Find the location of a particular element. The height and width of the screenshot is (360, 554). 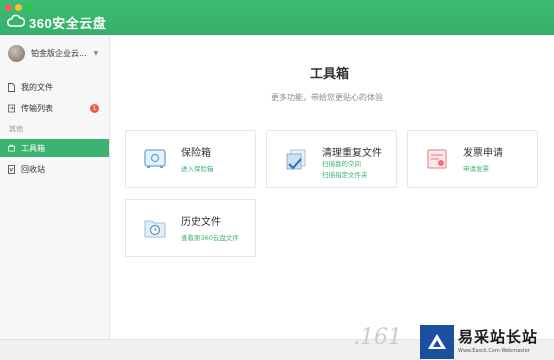

account-switcher: 铂金版企业云... ▼ is located at coordinates (56, 53).